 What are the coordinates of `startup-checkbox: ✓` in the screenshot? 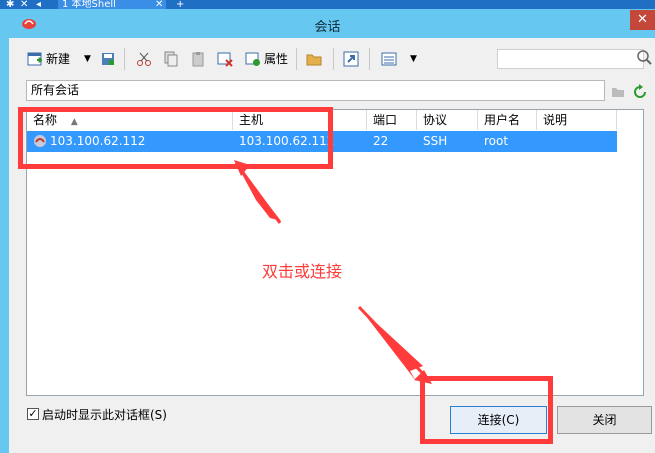 It's located at (33, 414).